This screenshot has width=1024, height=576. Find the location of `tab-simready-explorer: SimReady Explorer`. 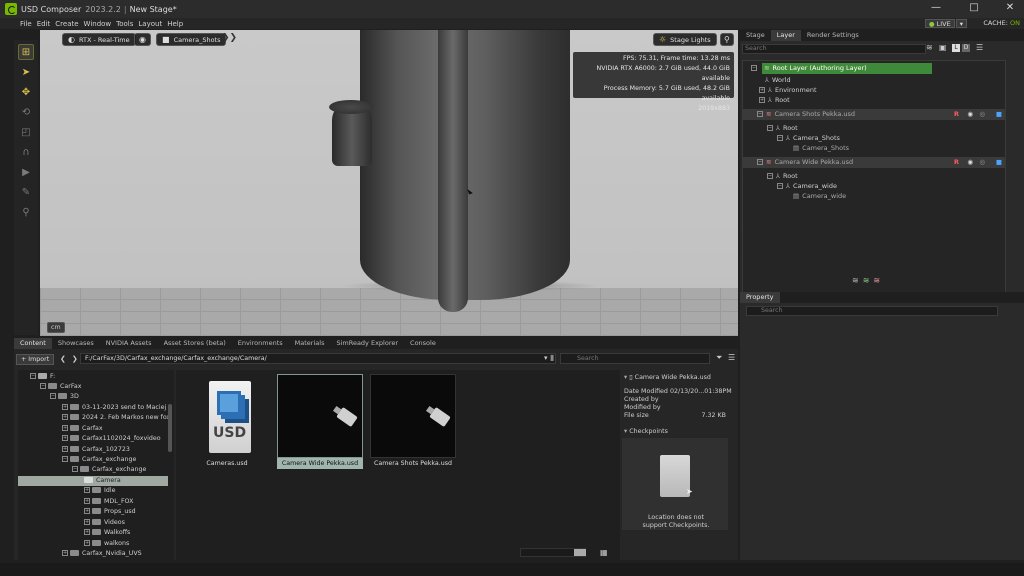

tab-simready-explorer: SimReady Explorer is located at coordinates (367, 343).